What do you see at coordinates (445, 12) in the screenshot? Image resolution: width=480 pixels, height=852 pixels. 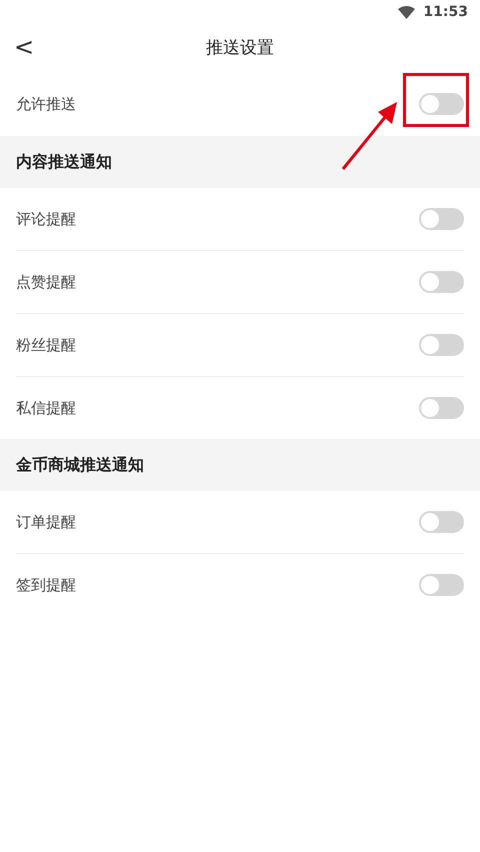 I see `status-time: 11:53` at bounding box center [445, 12].